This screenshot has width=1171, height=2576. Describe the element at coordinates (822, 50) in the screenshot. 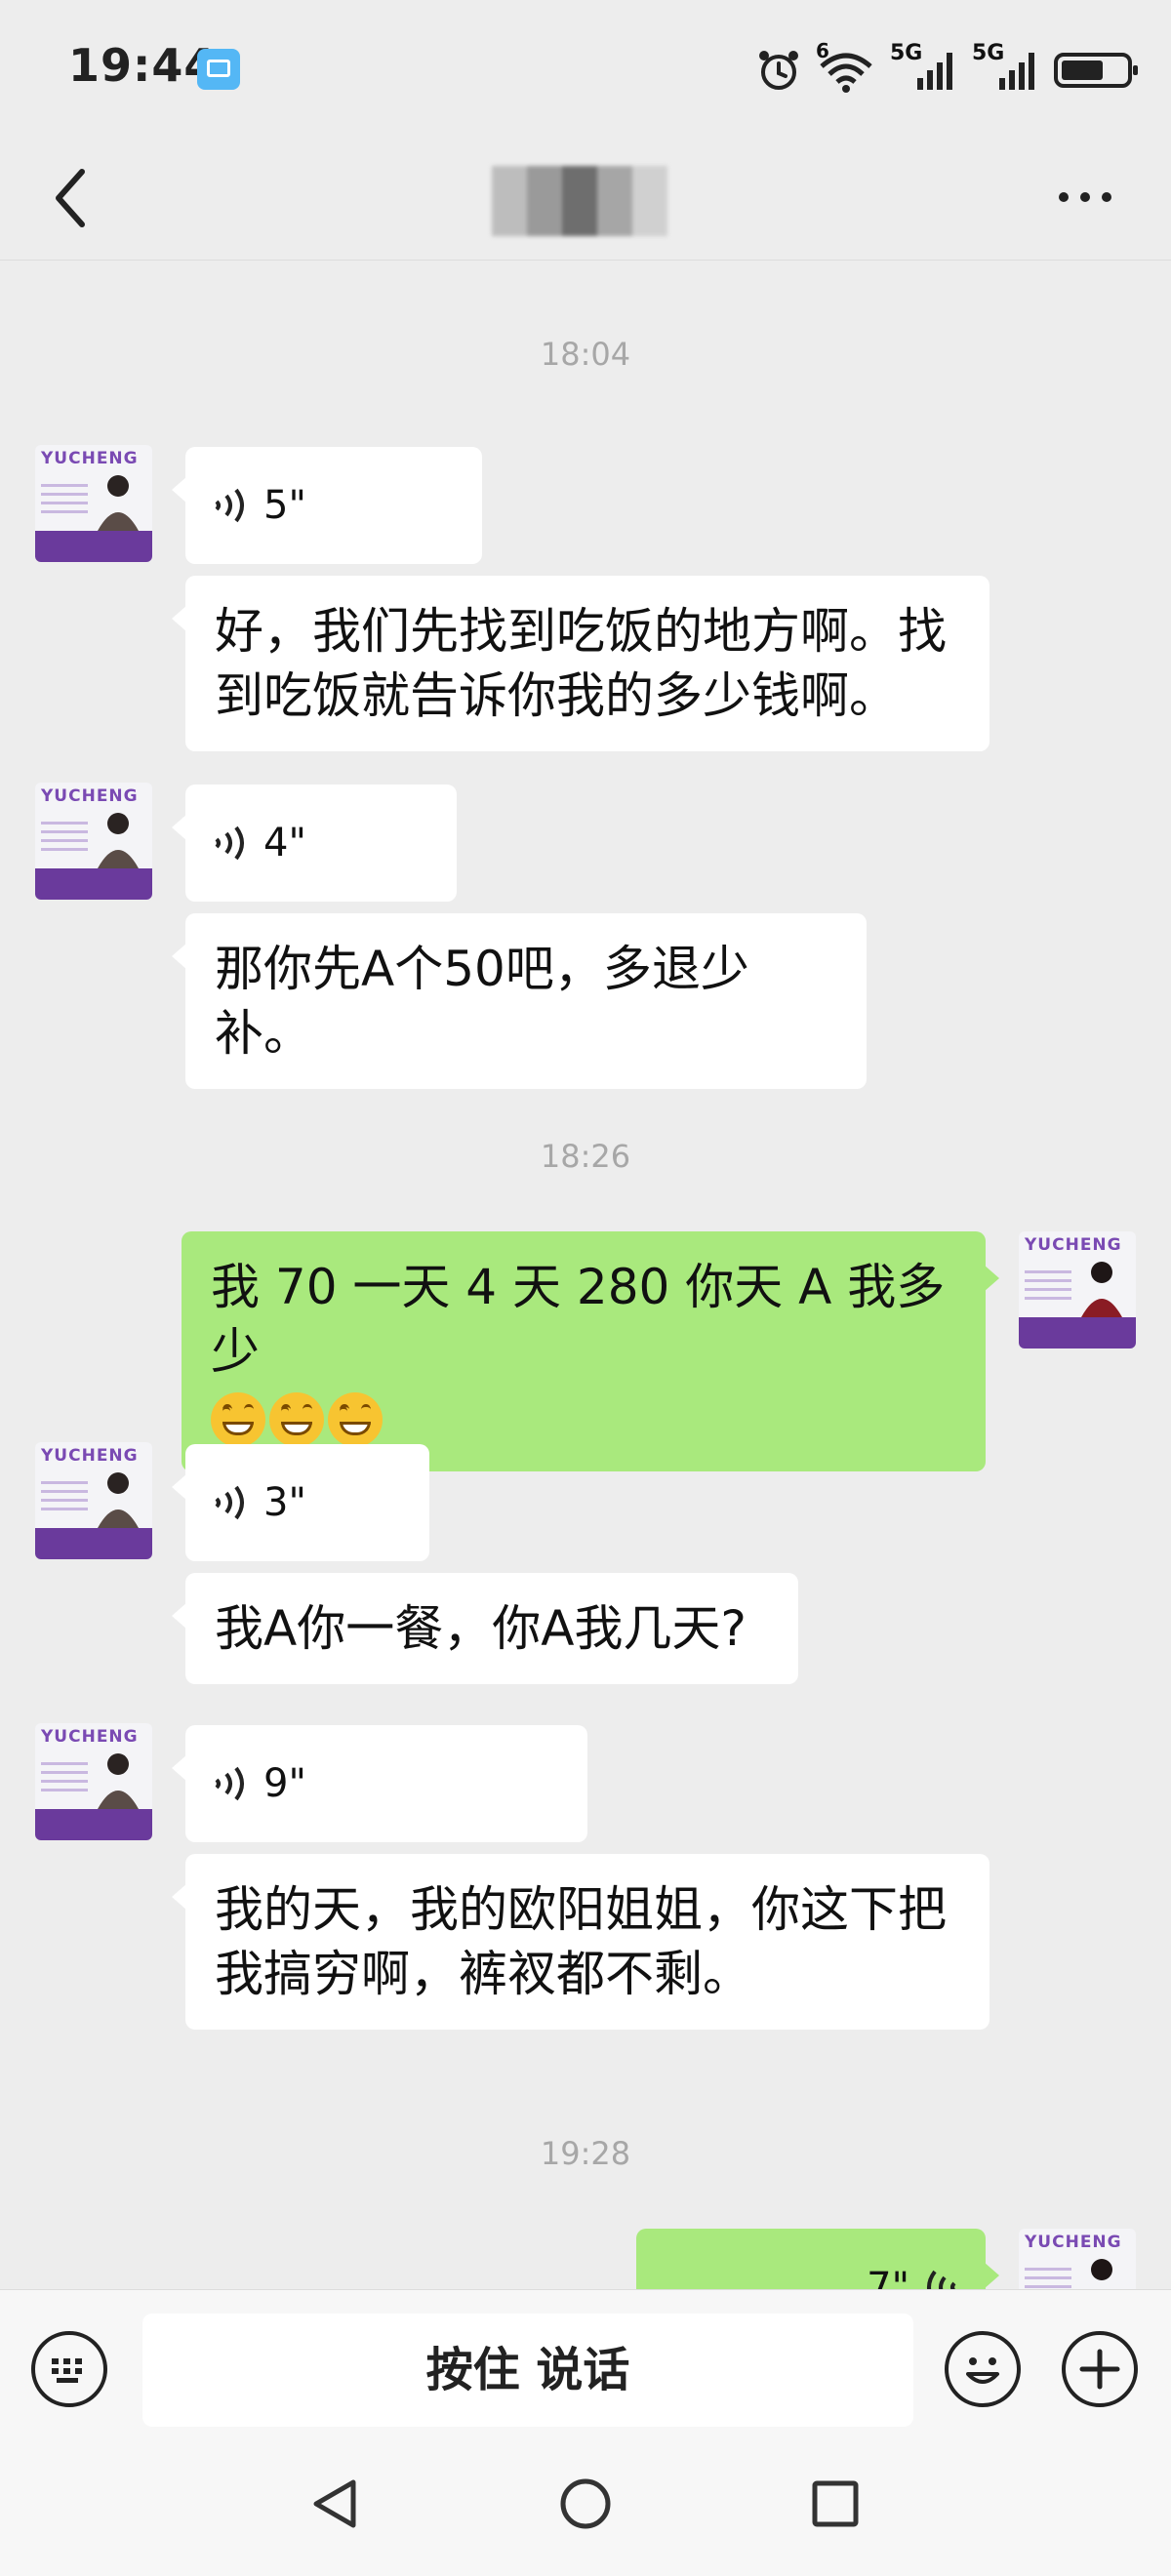

I see `wifi-label: 6` at that location.